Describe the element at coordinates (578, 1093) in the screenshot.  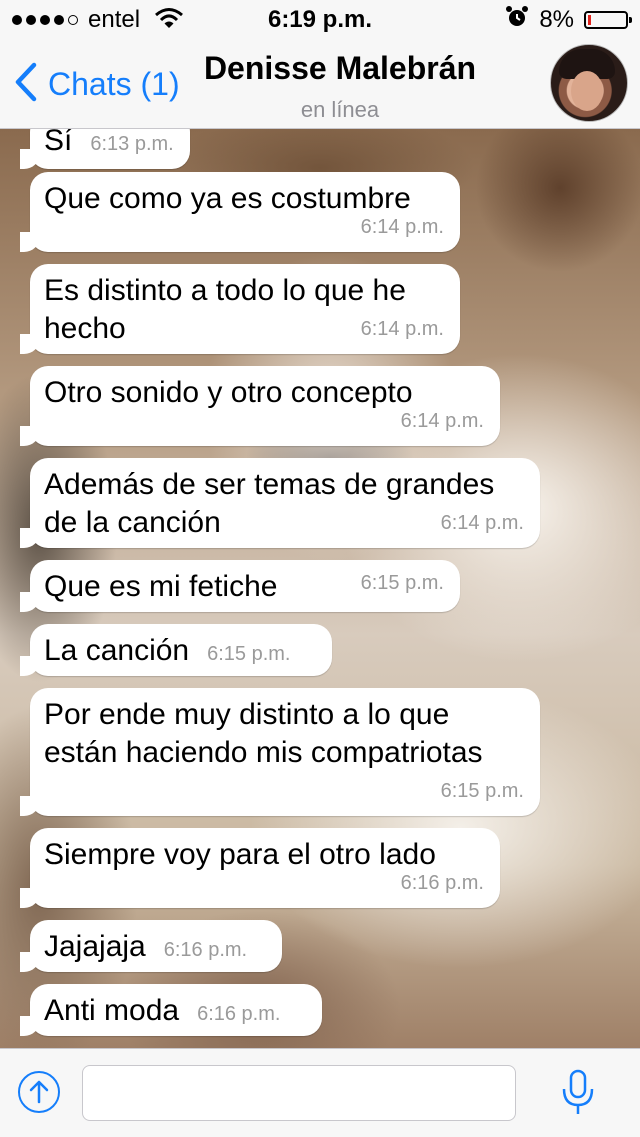
I see `microphone-icon` at that location.